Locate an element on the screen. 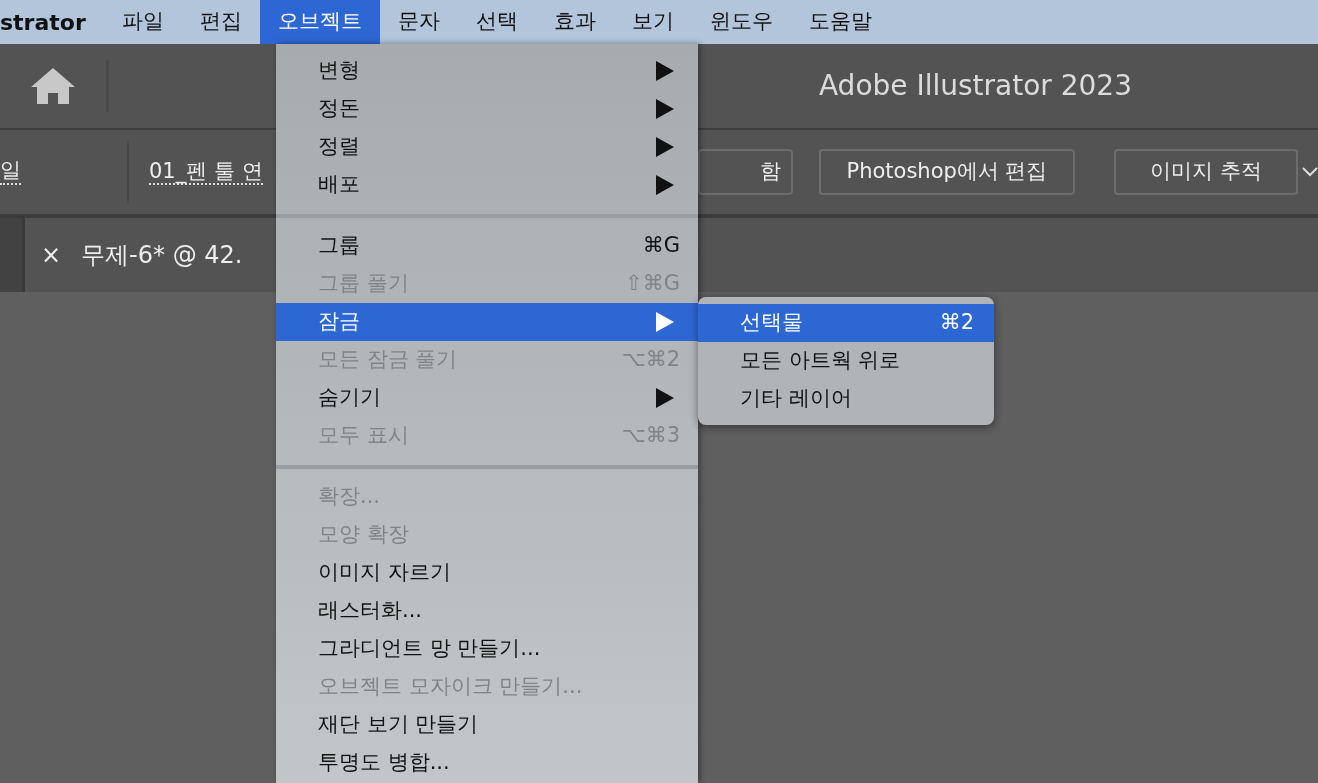  tab-title: 무제-6* @ 42. is located at coordinates (162, 255).